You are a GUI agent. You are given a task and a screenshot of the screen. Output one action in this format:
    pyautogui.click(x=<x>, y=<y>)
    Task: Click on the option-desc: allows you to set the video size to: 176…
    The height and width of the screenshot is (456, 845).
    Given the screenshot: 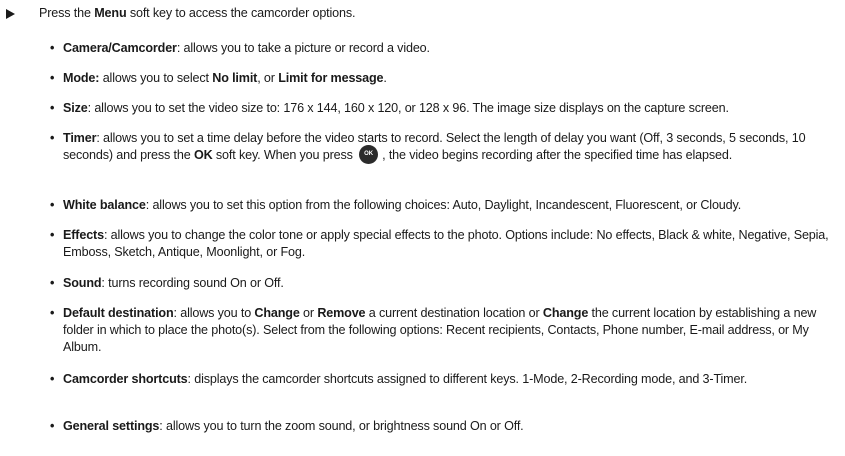 What is the action you would take?
    pyautogui.click(x=411, y=108)
    